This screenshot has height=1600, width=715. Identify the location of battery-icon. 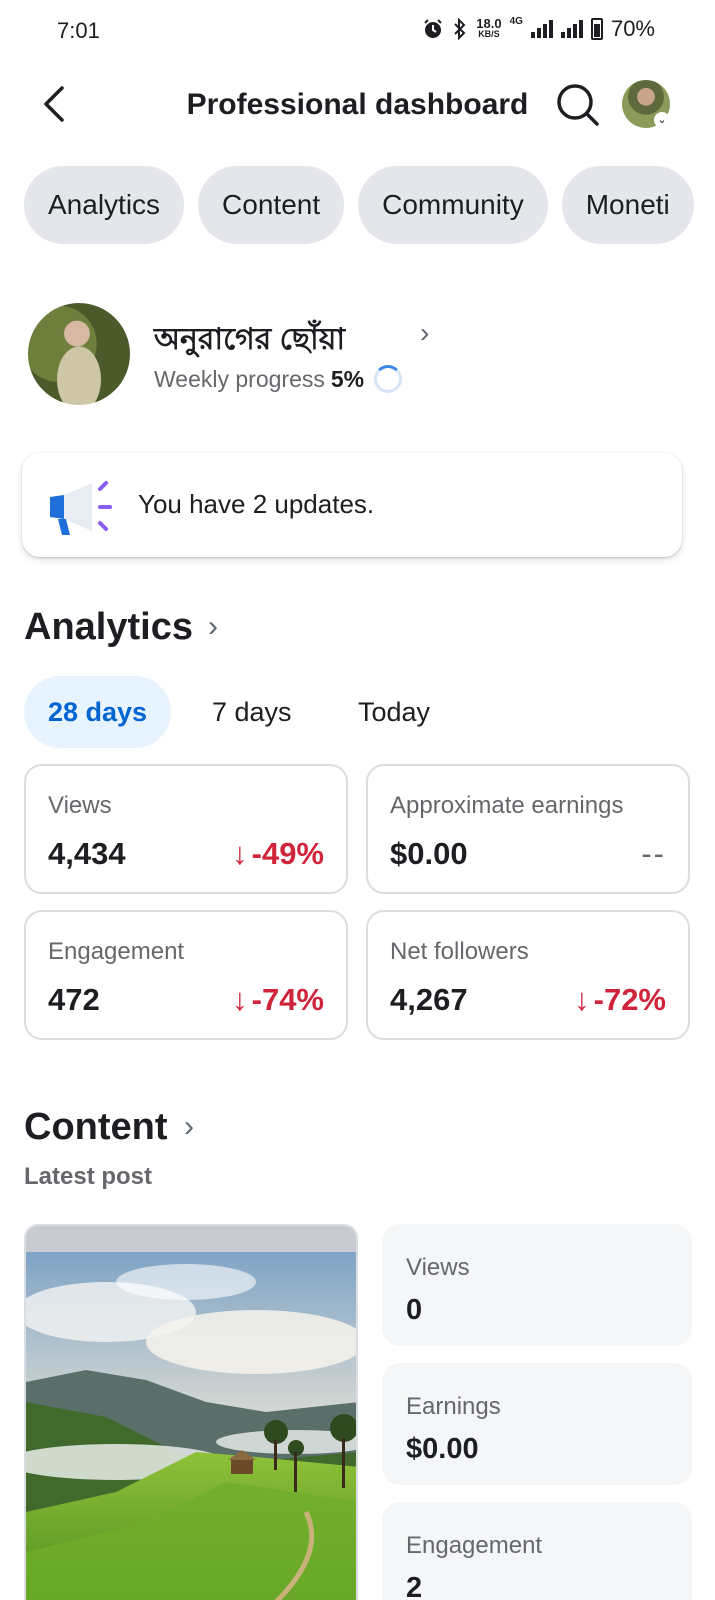
(596, 29).